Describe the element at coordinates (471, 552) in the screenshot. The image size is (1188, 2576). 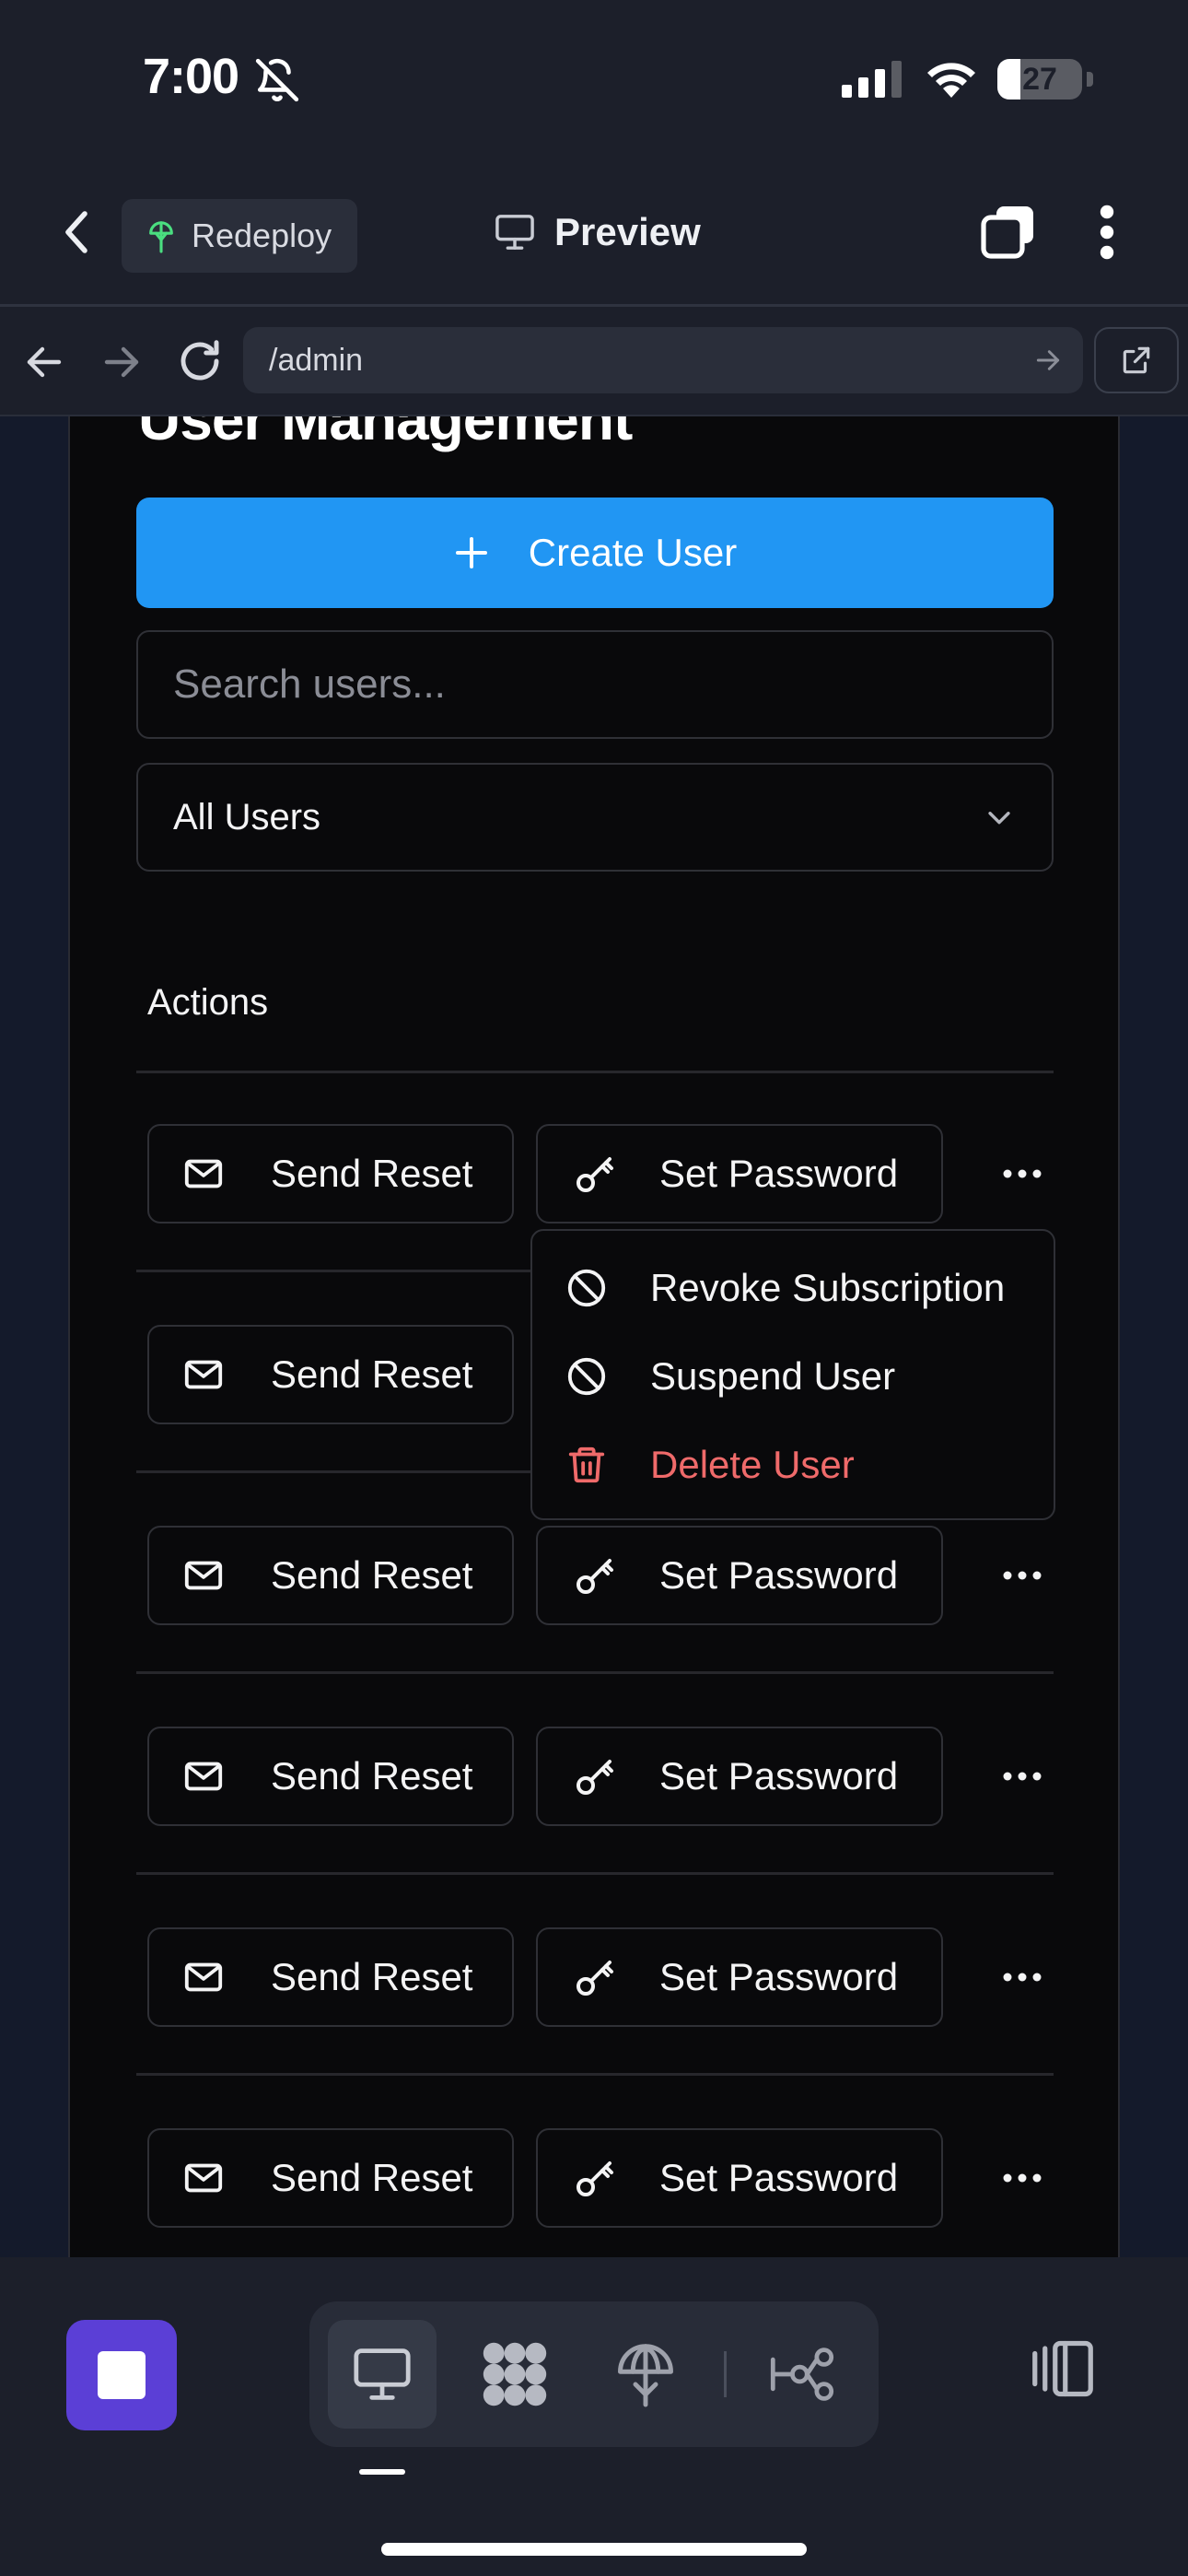
I see `plus-icon` at that location.